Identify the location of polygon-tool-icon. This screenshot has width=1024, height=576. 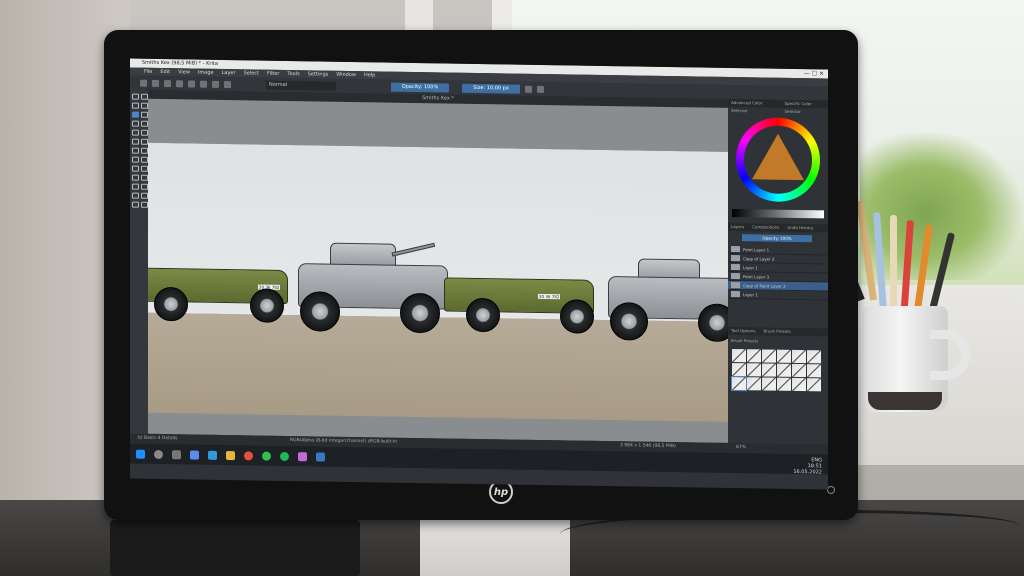
(135, 132).